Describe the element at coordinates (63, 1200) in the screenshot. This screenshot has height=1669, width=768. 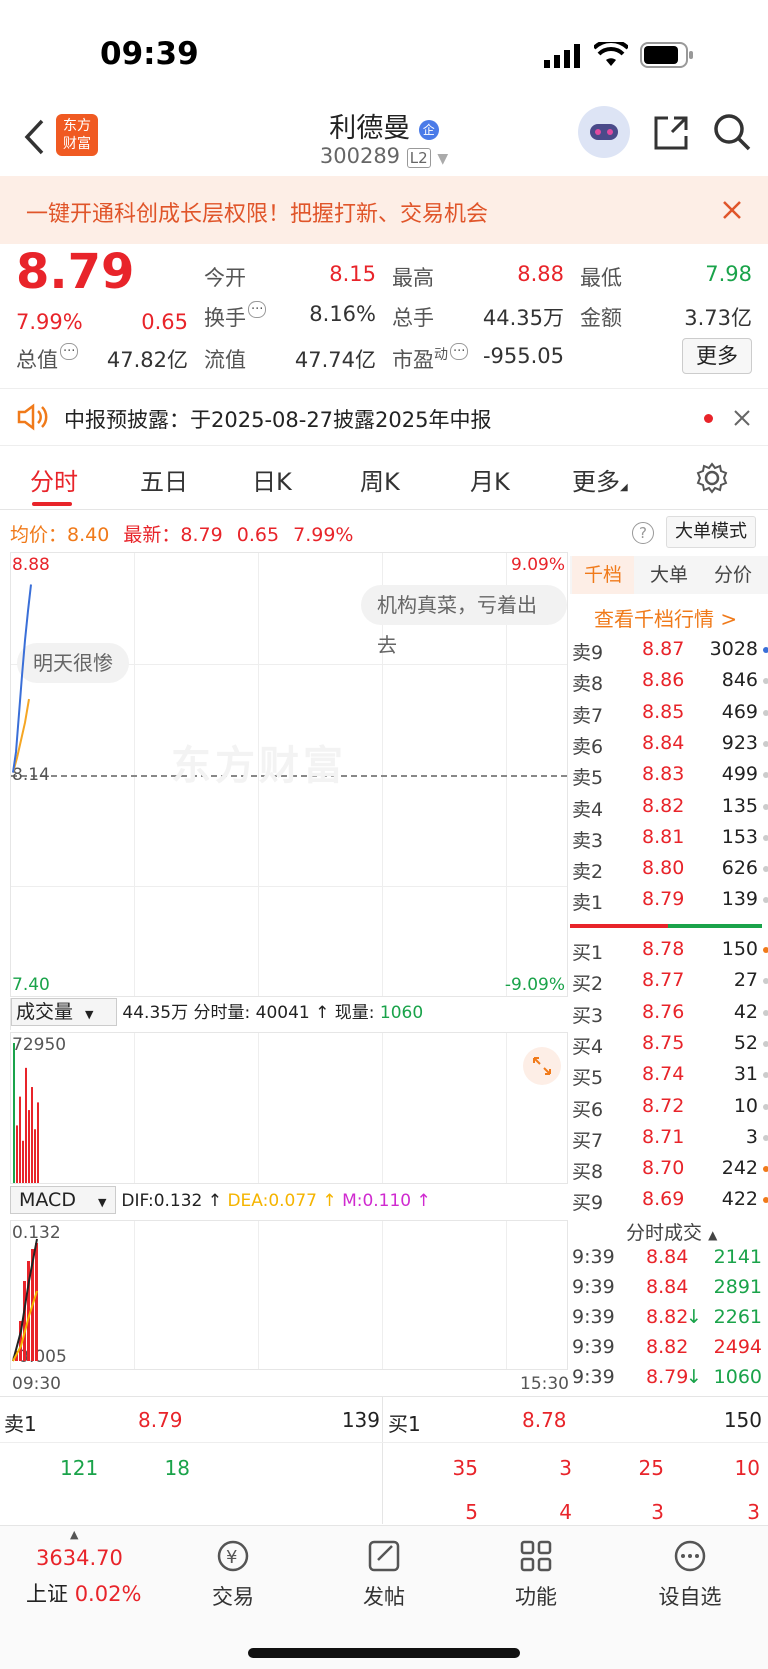
I see `macd-selector: MACD ▼` at that location.